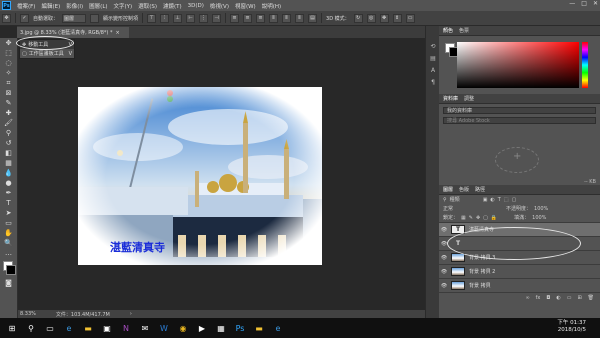 This screenshot has height=338, width=600. What do you see at coordinates (450, 98) in the screenshot?
I see `tab-libraries: 資料庫` at bounding box center [450, 98].